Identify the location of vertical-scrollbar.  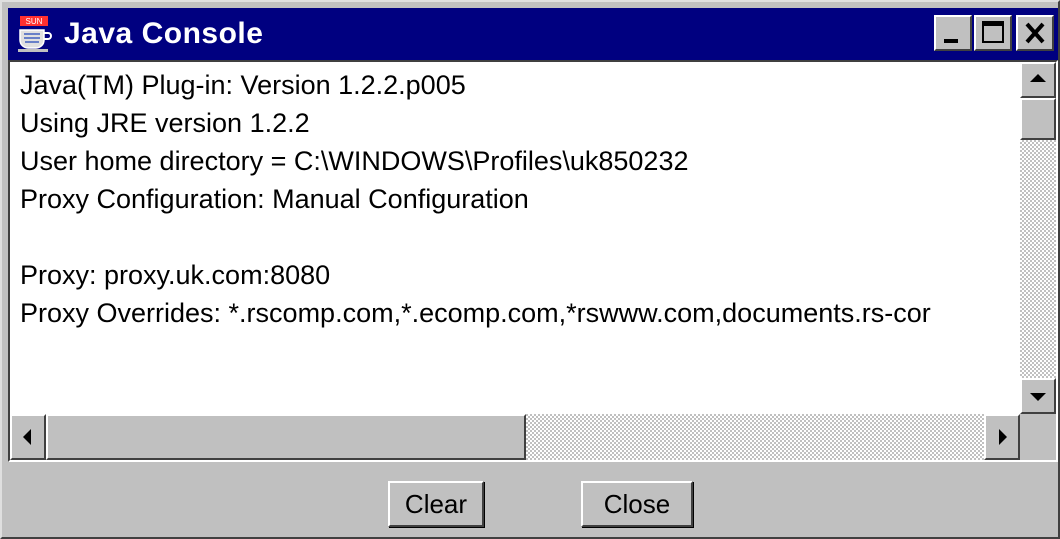
(1038, 238).